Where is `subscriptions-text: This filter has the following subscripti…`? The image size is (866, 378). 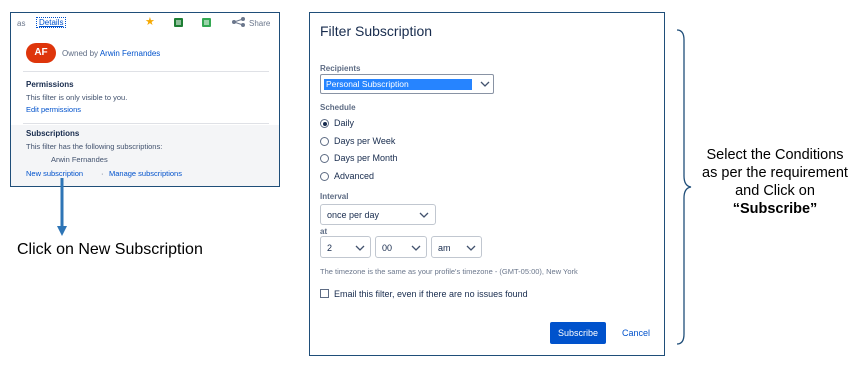 subscriptions-text: This filter has the following subscripti… is located at coordinates (94, 146).